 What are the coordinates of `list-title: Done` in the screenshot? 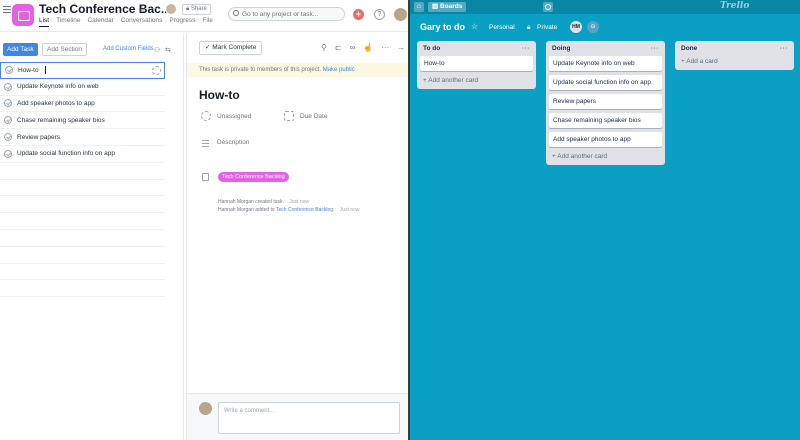 It's located at (689, 48).